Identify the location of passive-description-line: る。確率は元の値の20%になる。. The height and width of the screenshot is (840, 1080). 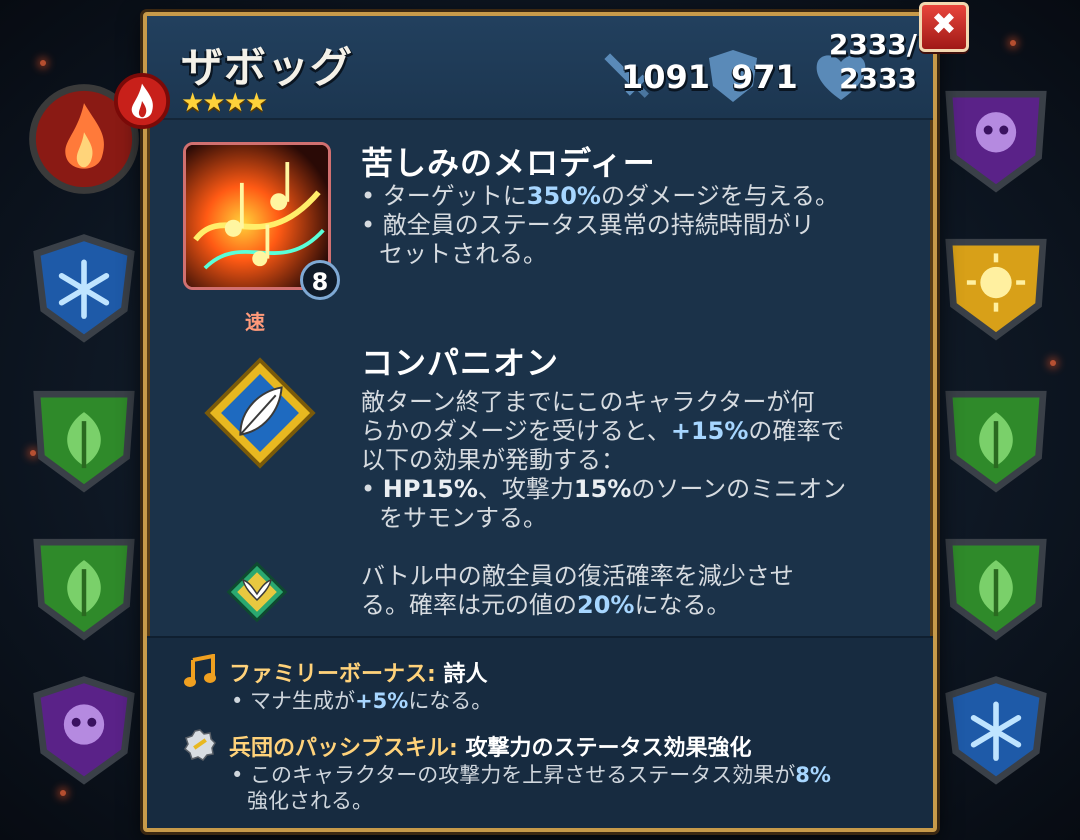
(546, 605).